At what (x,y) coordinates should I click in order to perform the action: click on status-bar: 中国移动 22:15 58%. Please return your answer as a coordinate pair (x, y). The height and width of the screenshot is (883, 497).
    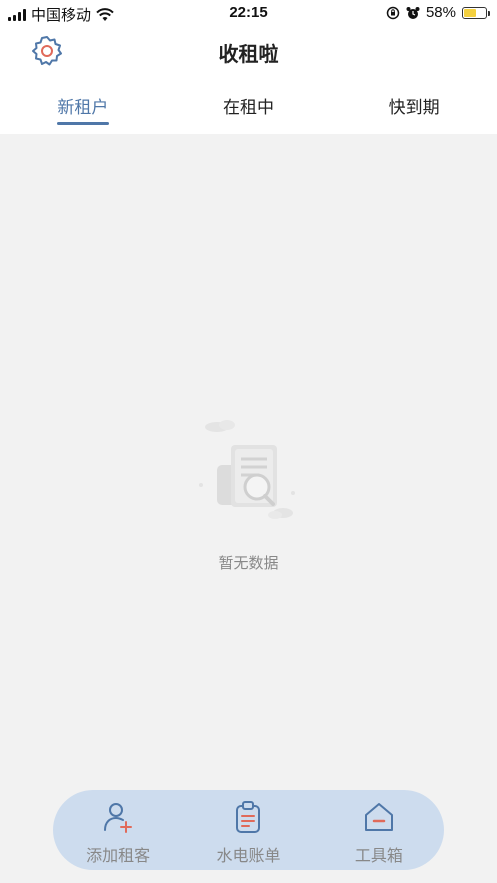
    Looking at the image, I should click on (248, 13).